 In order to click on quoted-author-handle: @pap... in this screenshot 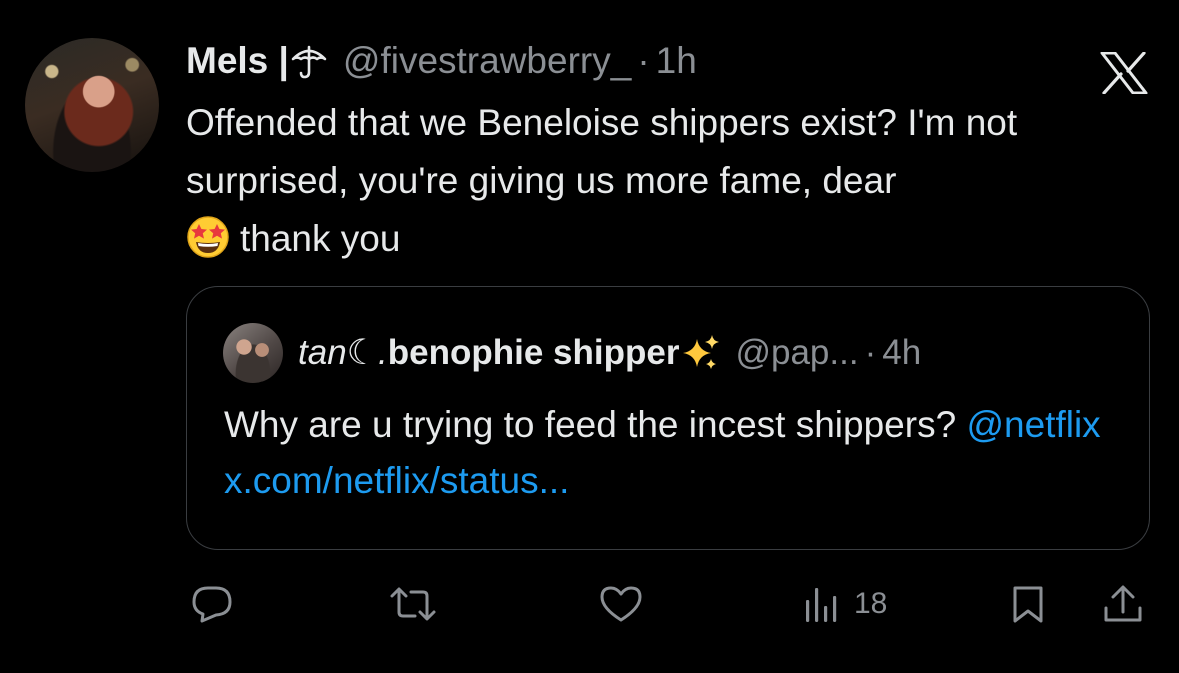, I will do `click(796, 353)`.